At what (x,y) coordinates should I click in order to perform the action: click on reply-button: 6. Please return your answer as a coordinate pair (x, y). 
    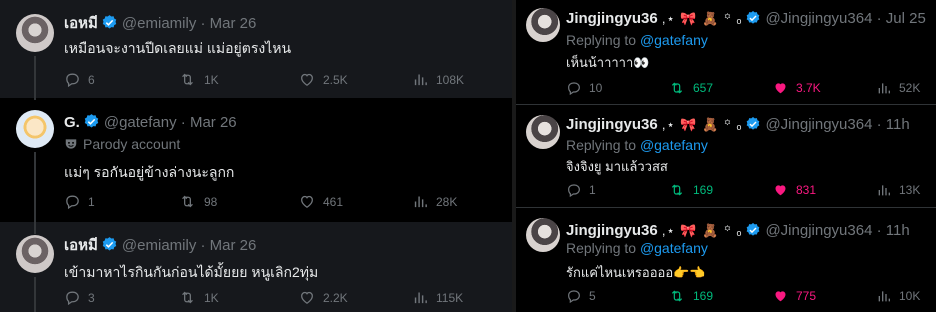
    Looking at the image, I should click on (79, 79).